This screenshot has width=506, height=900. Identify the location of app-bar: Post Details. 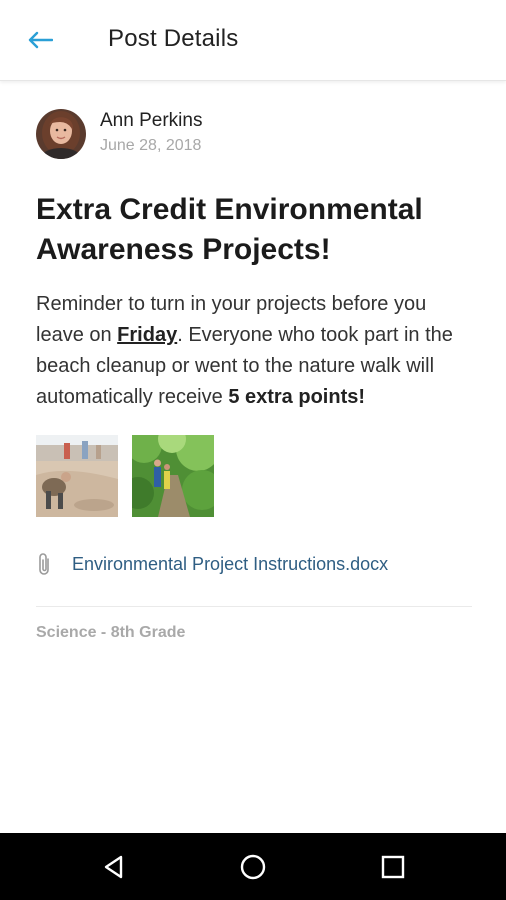
(253, 40).